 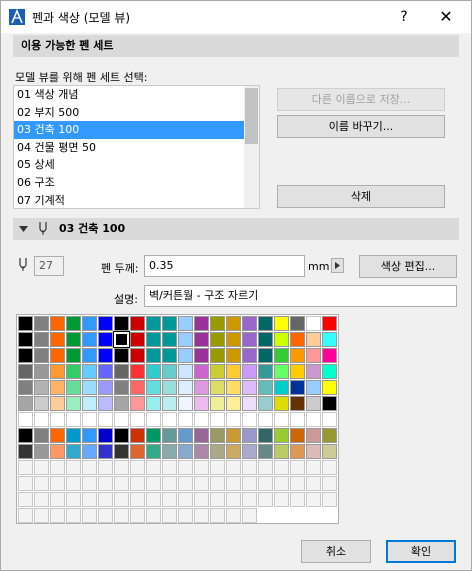 What do you see at coordinates (361, 196) in the screenshot?
I see `delete-button: 삭제` at bounding box center [361, 196].